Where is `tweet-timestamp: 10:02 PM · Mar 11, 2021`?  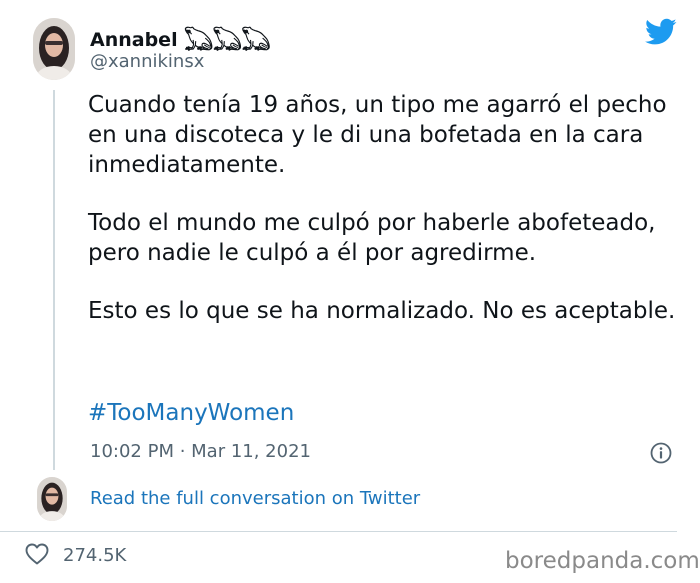 tweet-timestamp: 10:02 PM · Mar 11, 2021 is located at coordinates (200, 451).